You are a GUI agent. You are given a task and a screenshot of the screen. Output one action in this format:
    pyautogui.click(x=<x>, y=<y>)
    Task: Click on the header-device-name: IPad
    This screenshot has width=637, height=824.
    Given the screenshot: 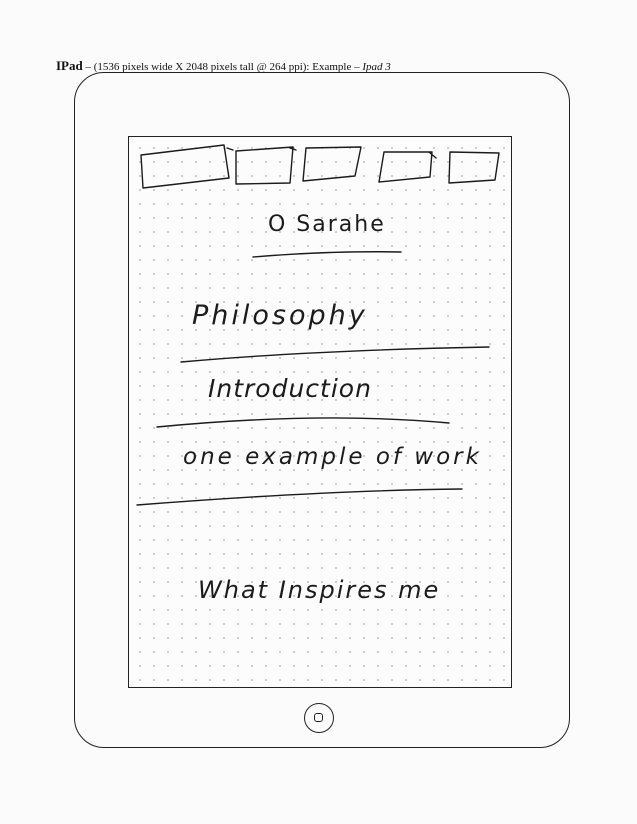 What is the action you would take?
    pyautogui.click(x=69, y=65)
    